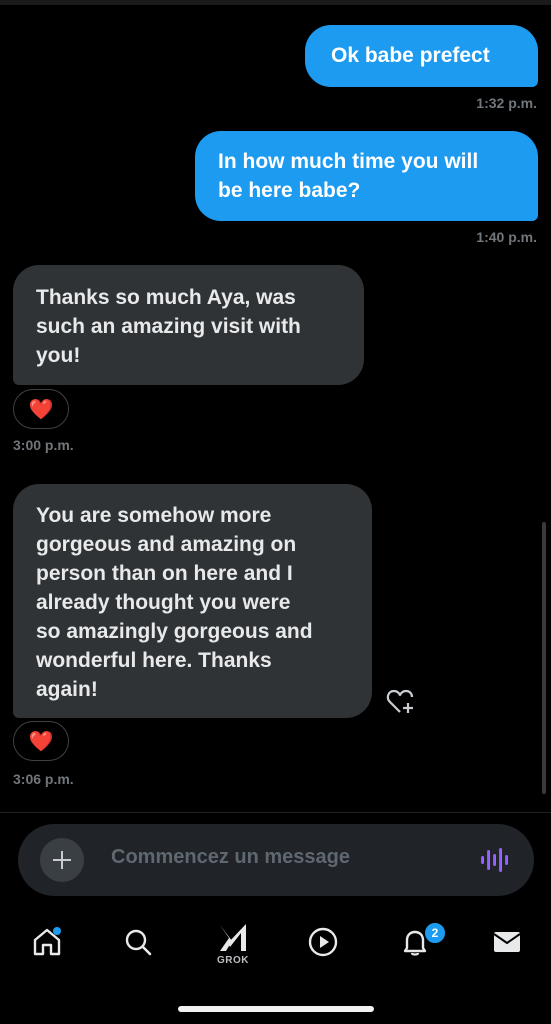 The width and height of the screenshot is (551, 1024). Describe the element at coordinates (289, 190) in the screenshot. I see `message-text-line: be here babe?` at that location.